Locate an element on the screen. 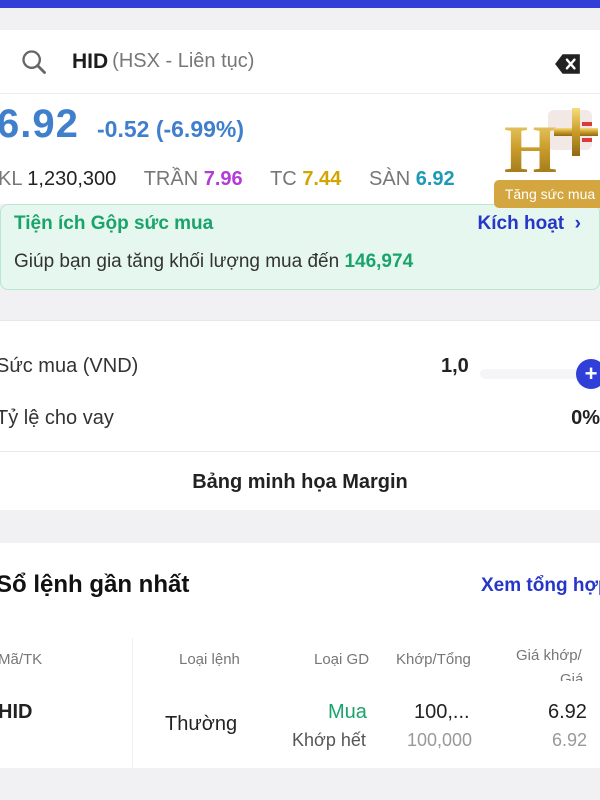 This screenshot has height=800, width=600. order-status: Khớp hết is located at coordinates (329, 740).